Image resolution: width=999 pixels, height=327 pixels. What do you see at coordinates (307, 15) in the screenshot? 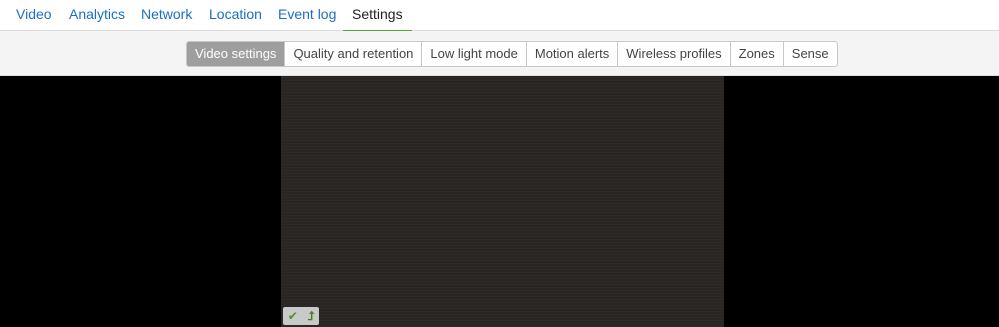
I see `tab-event-log: Event log` at bounding box center [307, 15].